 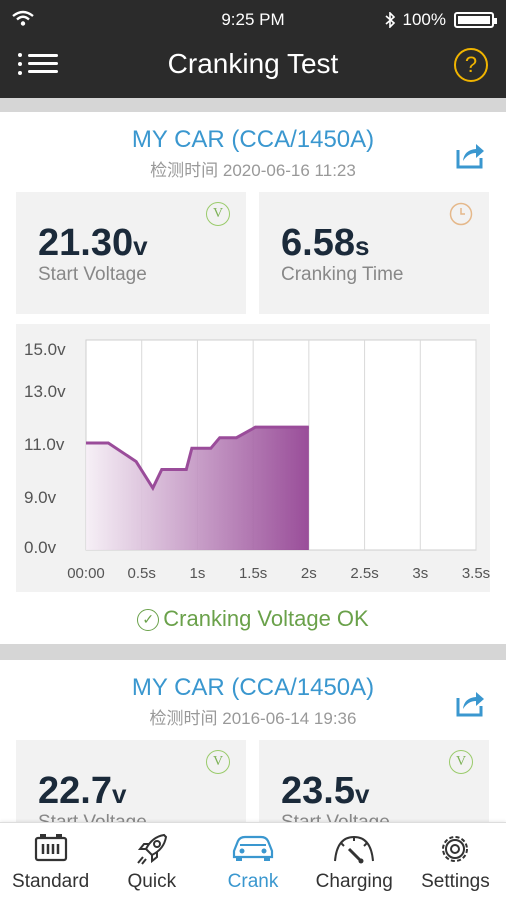 I want to click on tab-standard: Standard, so click(x=50, y=861).